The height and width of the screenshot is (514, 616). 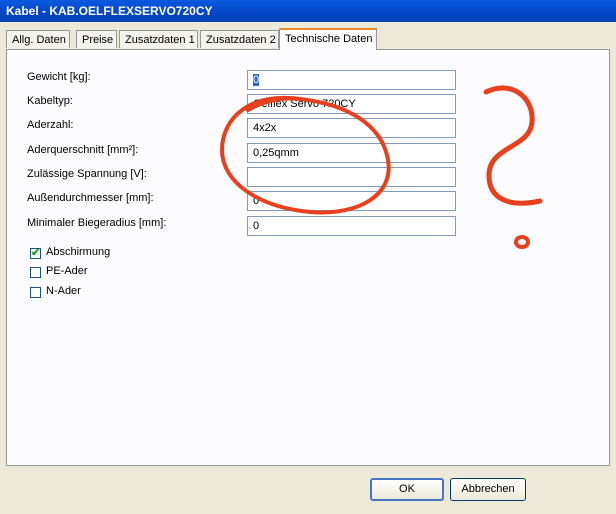 What do you see at coordinates (67, 271) in the screenshot?
I see `pe-ader-label: PE-Ader` at bounding box center [67, 271].